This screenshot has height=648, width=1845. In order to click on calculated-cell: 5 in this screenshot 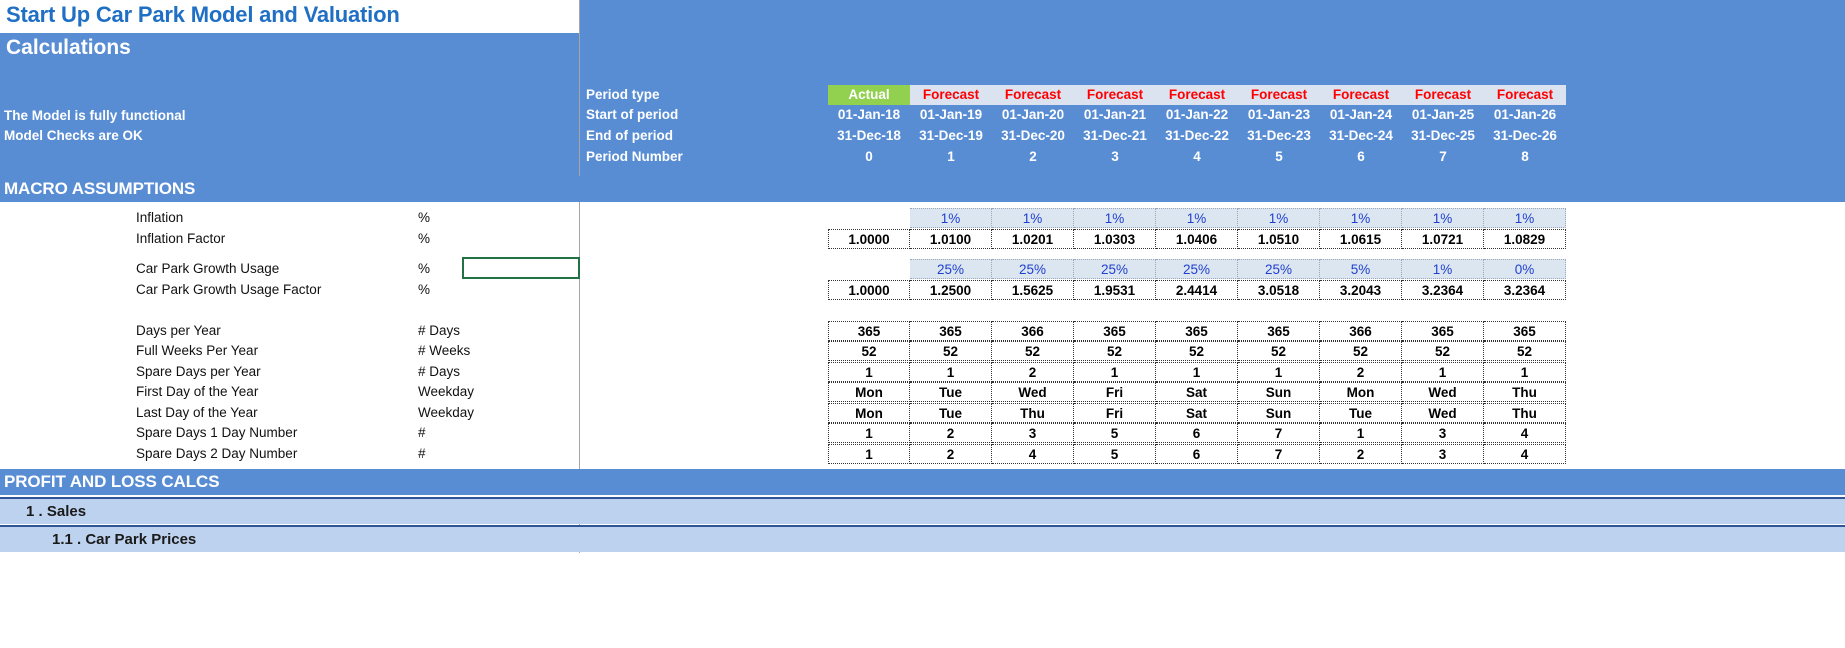, I will do `click(1115, 433)`.